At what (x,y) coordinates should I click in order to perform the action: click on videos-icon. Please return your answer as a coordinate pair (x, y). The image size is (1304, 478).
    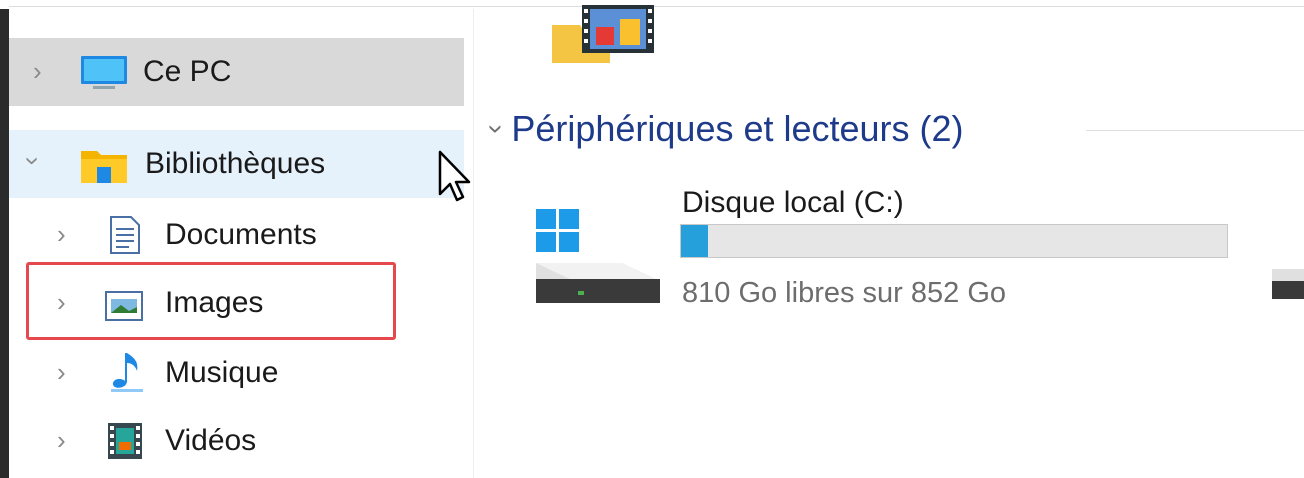
    Looking at the image, I should click on (125, 443).